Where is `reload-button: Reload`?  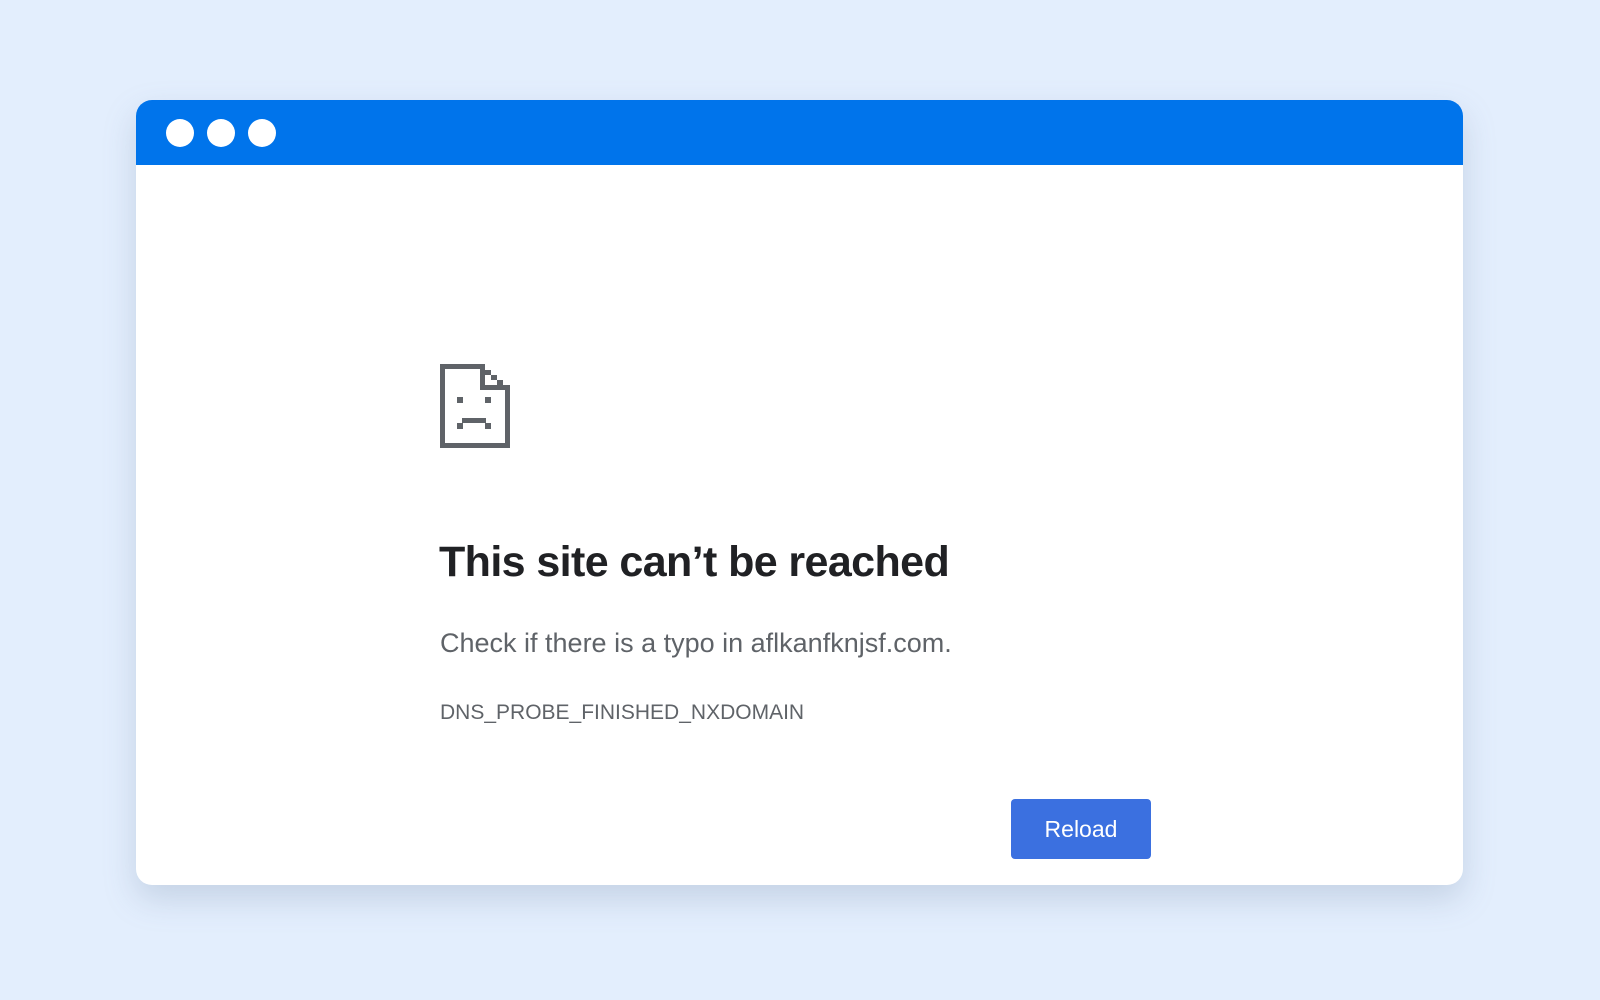 reload-button: Reload is located at coordinates (1081, 829).